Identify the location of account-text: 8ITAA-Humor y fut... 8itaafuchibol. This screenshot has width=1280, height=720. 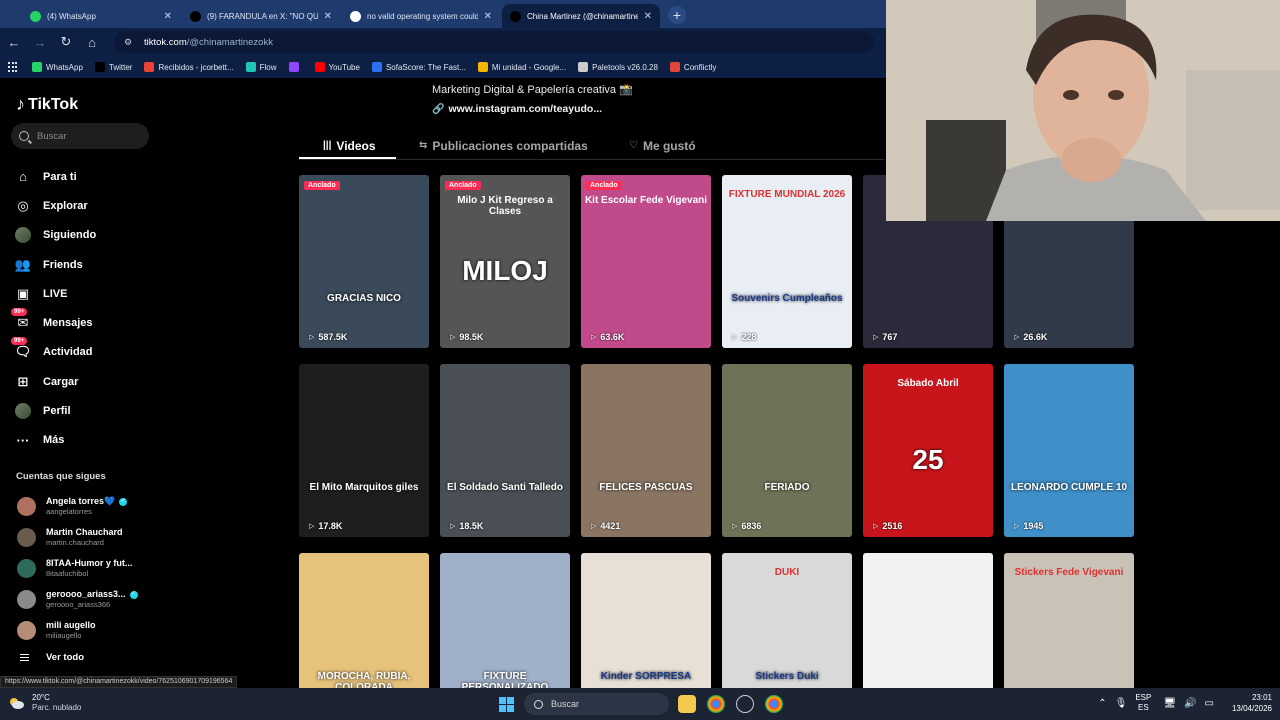
(89, 568).